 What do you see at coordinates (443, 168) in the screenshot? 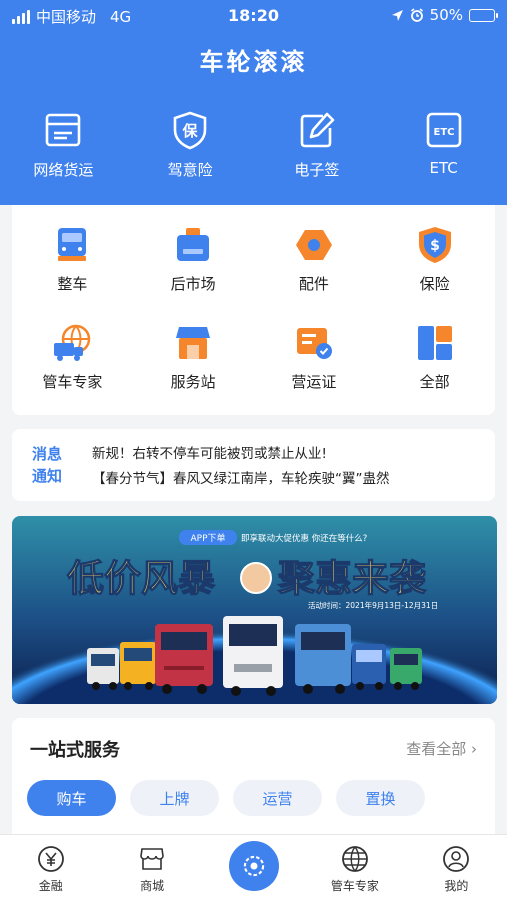
I see `top-service-label: ETC` at bounding box center [443, 168].